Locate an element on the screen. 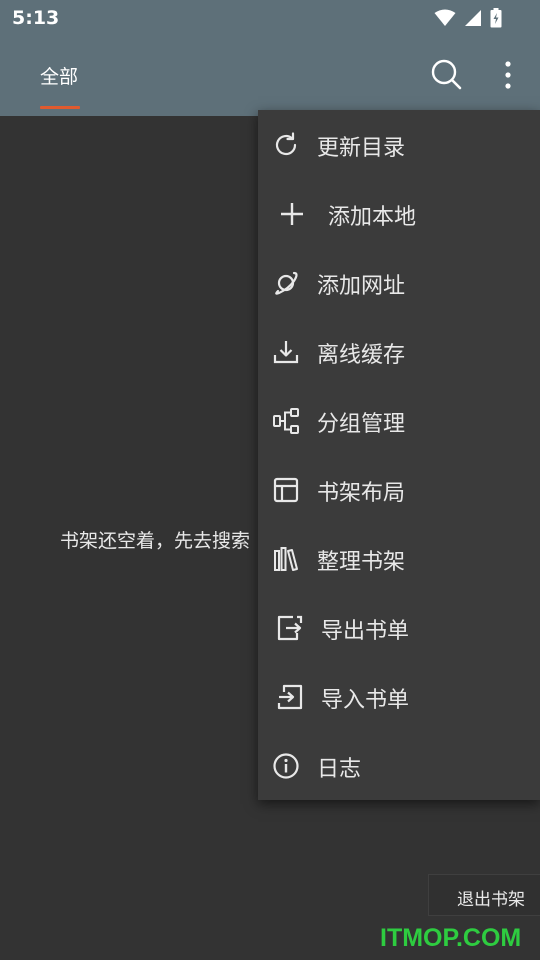  search-button is located at coordinates (446, 74).